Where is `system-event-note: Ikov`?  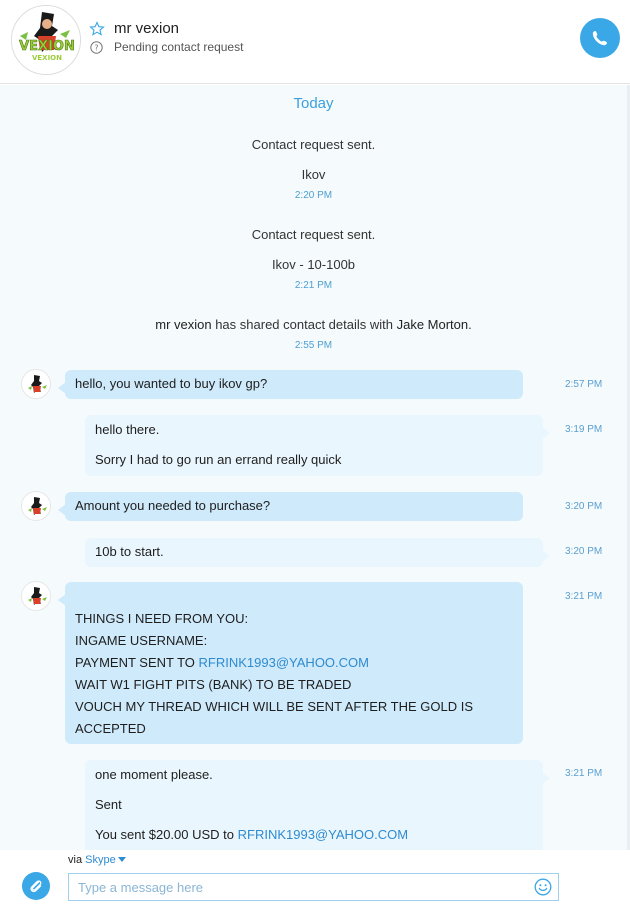 system-event-note: Ikov is located at coordinates (313, 174).